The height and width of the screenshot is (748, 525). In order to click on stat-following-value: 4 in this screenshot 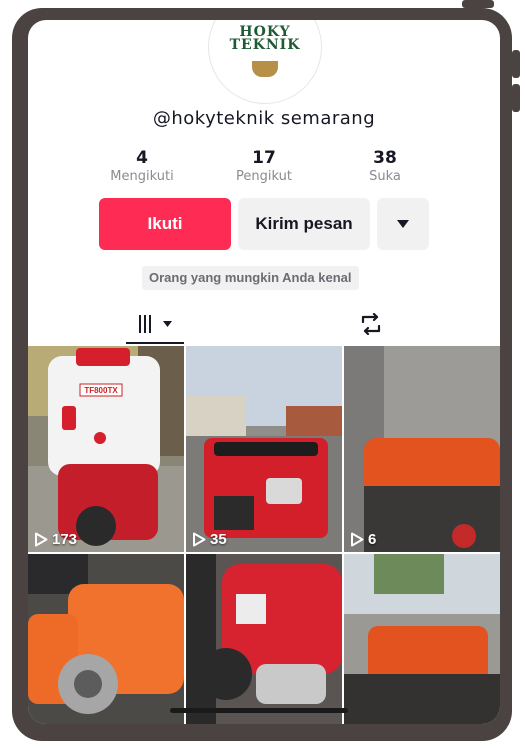, I will do `click(142, 158)`.